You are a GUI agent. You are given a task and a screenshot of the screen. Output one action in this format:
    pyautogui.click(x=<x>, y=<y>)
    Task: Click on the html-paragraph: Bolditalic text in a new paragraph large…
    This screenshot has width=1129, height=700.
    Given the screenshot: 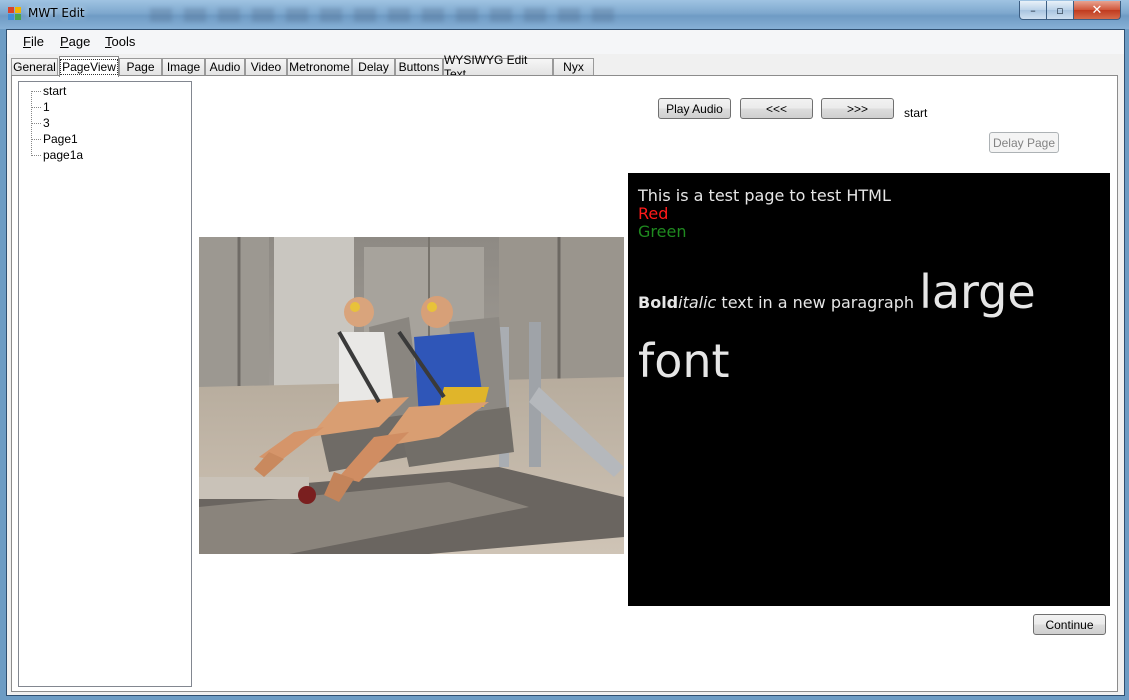 What is the action you would take?
    pyautogui.click(x=869, y=332)
    